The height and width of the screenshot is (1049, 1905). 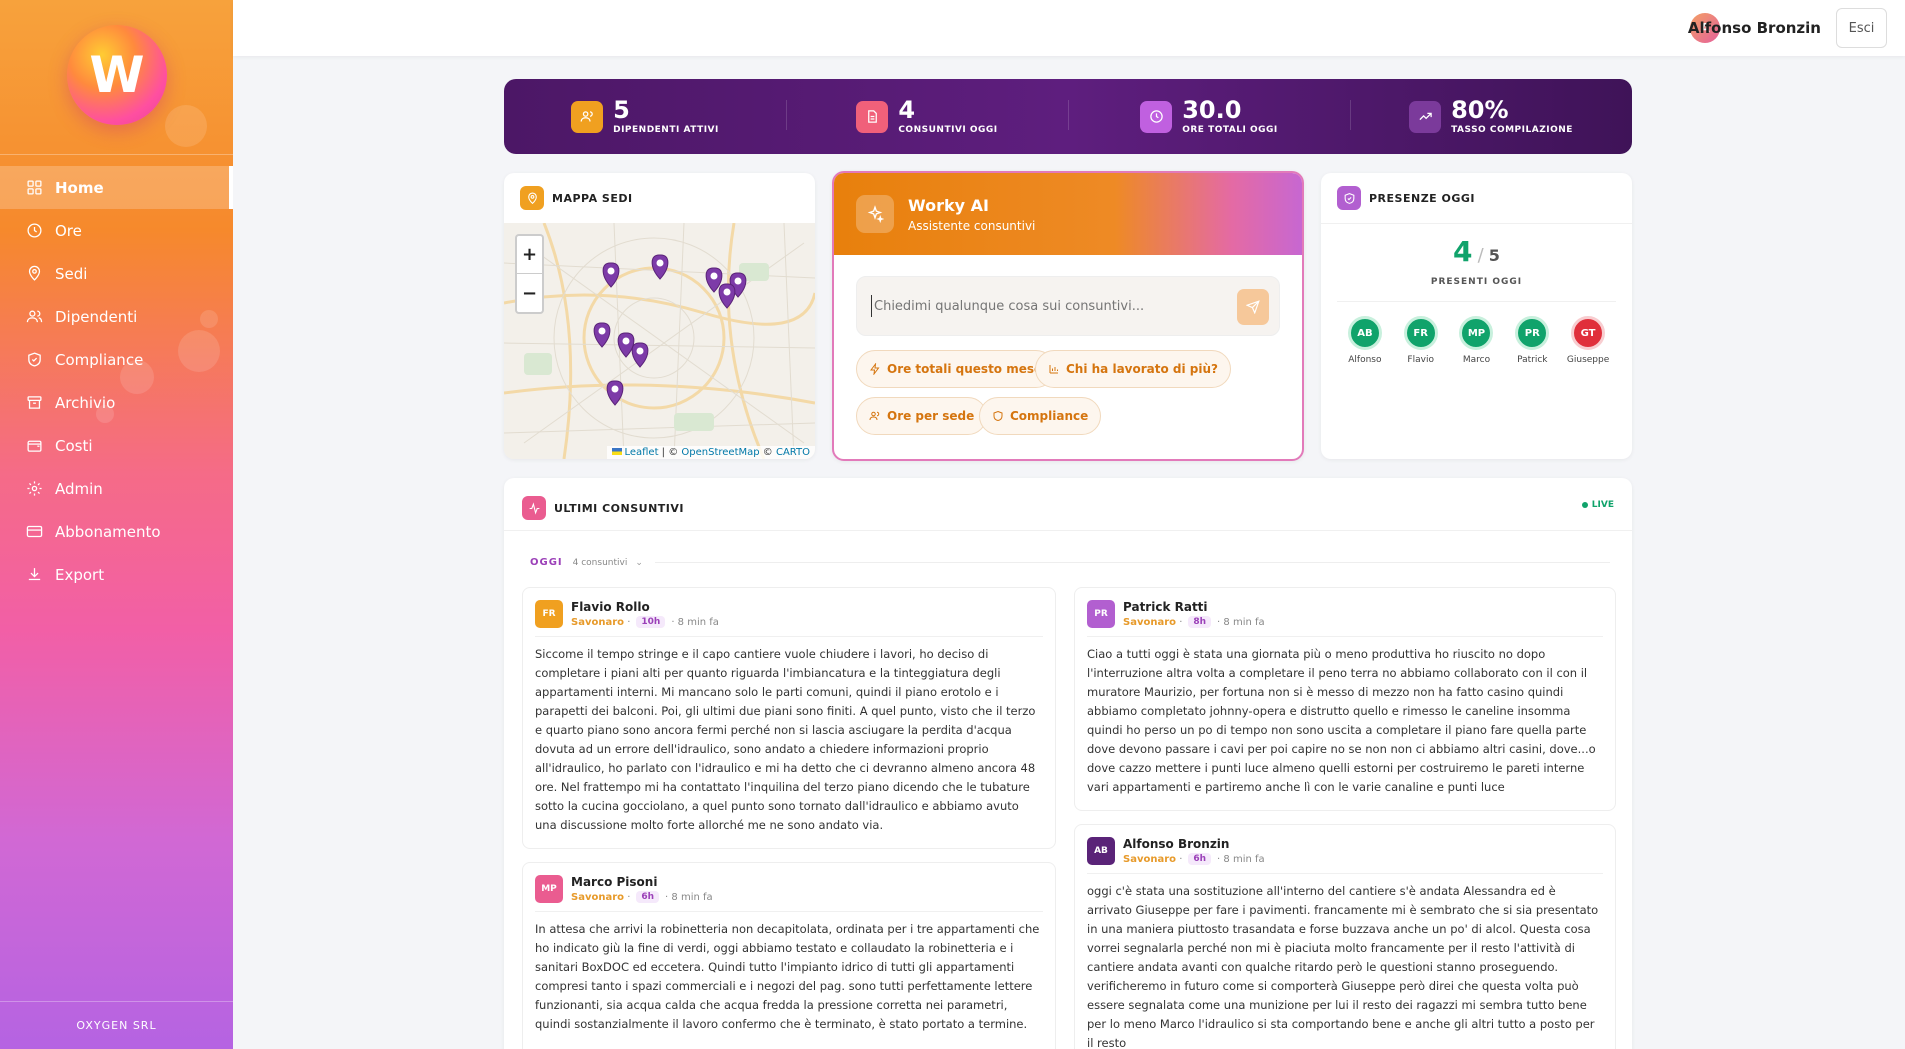 I want to click on map-zoom-control: + −, so click(x=529, y=274).